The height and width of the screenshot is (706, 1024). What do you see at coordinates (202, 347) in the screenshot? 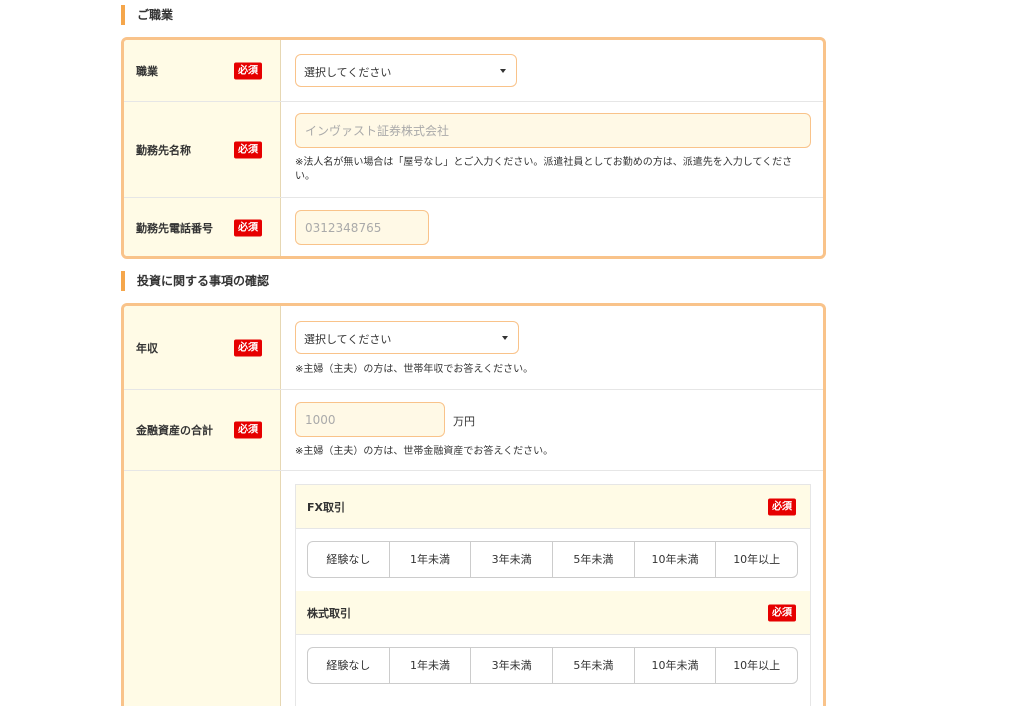
I see `label-cell: 年収 必須` at bounding box center [202, 347].